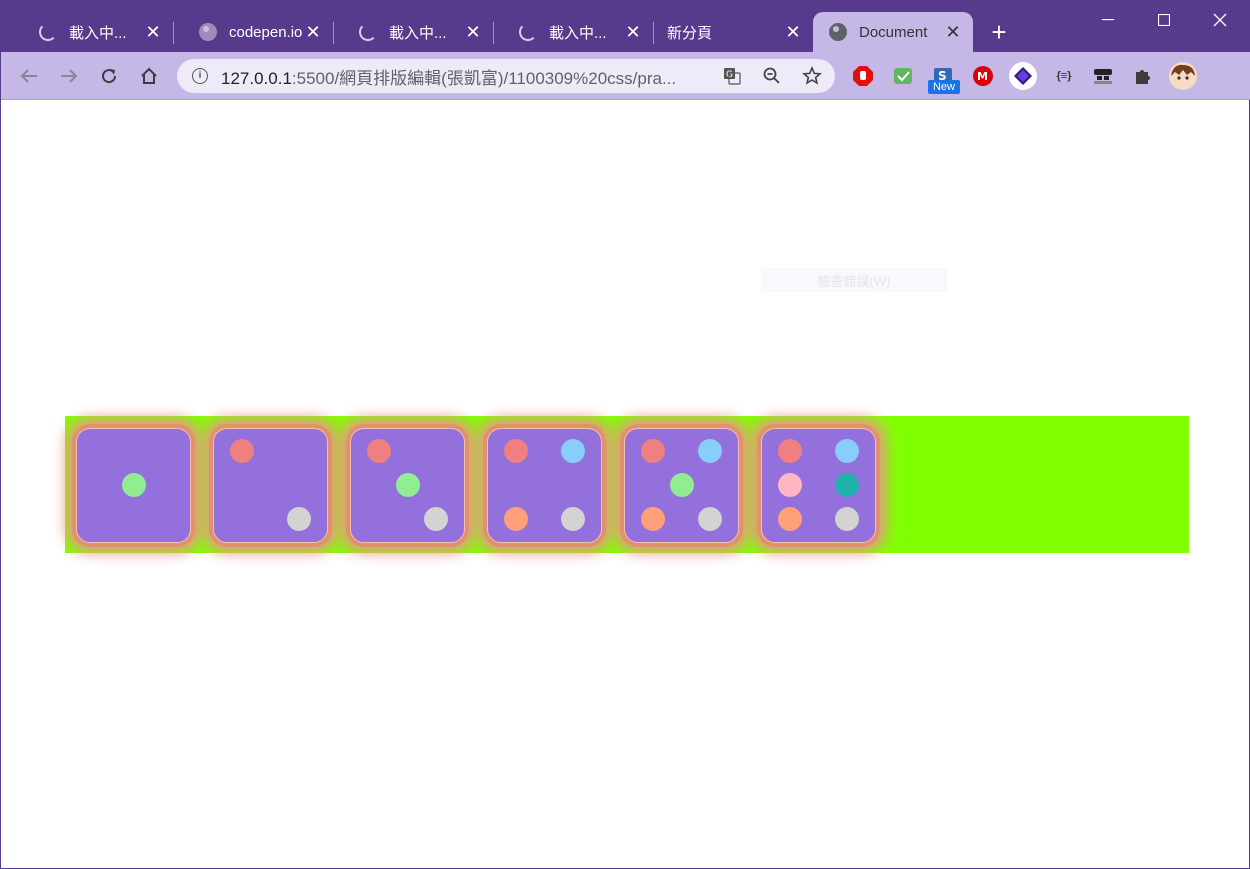  What do you see at coordinates (1183, 76) in the screenshot?
I see `profile-avatar` at bounding box center [1183, 76].